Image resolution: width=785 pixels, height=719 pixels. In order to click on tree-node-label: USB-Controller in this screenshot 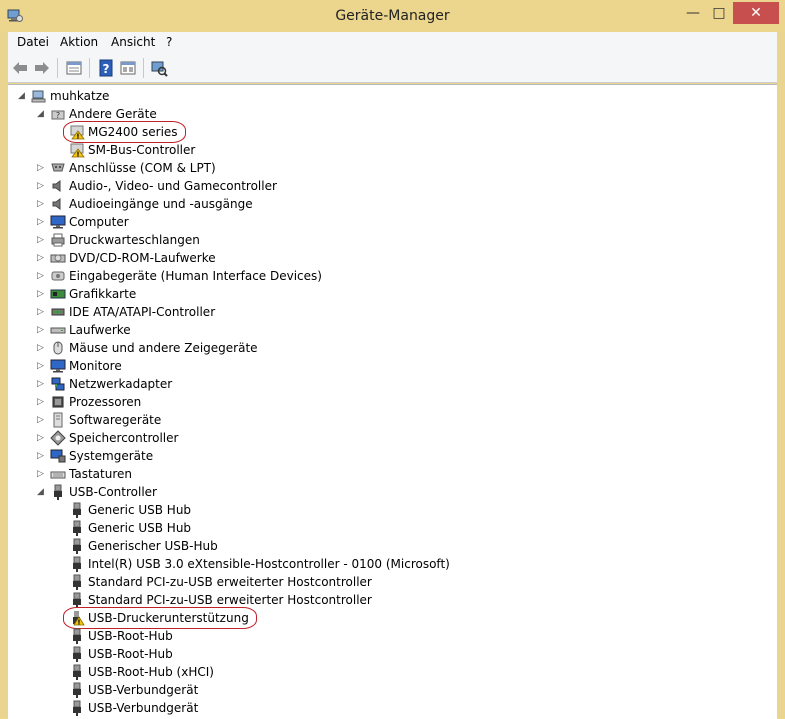, I will do `click(113, 492)`.